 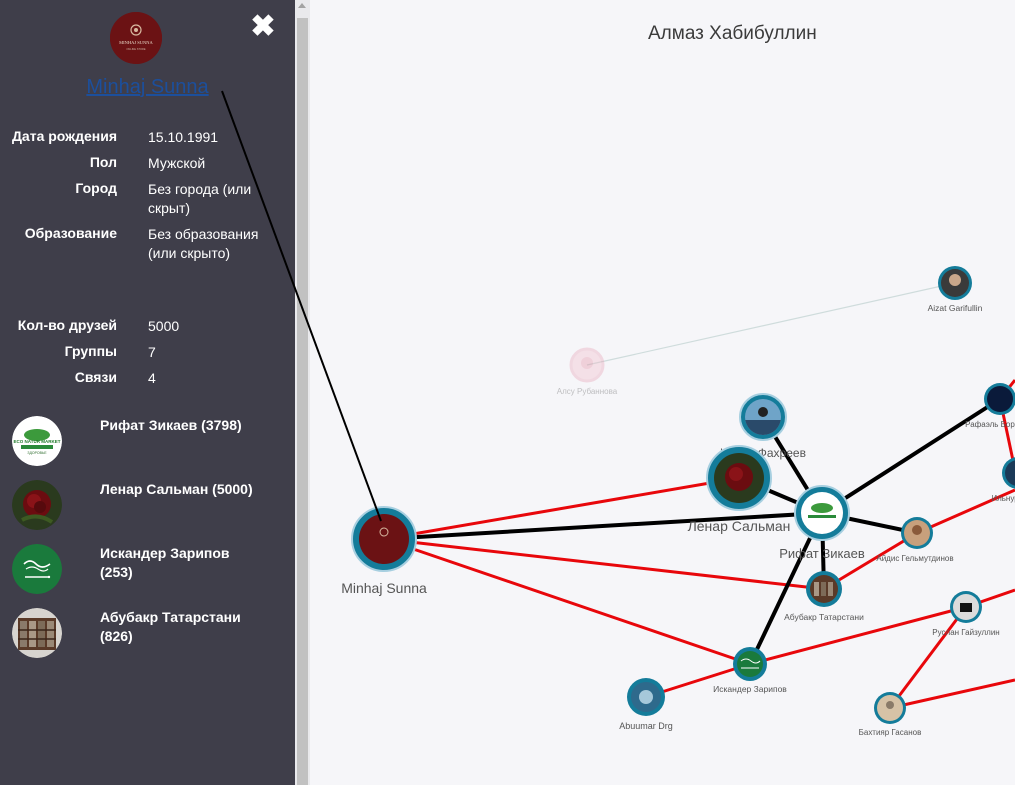 What do you see at coordinates (915, 540) in the screenshot?
I see `graph-node-aidis: Айдис Гельмутдинов` at bounding box center [915, 540].